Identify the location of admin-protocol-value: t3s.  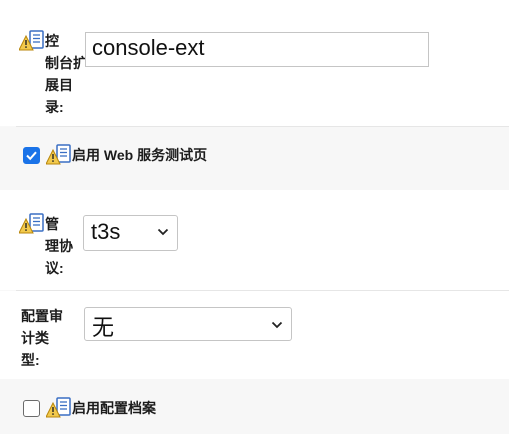
(106, 231).